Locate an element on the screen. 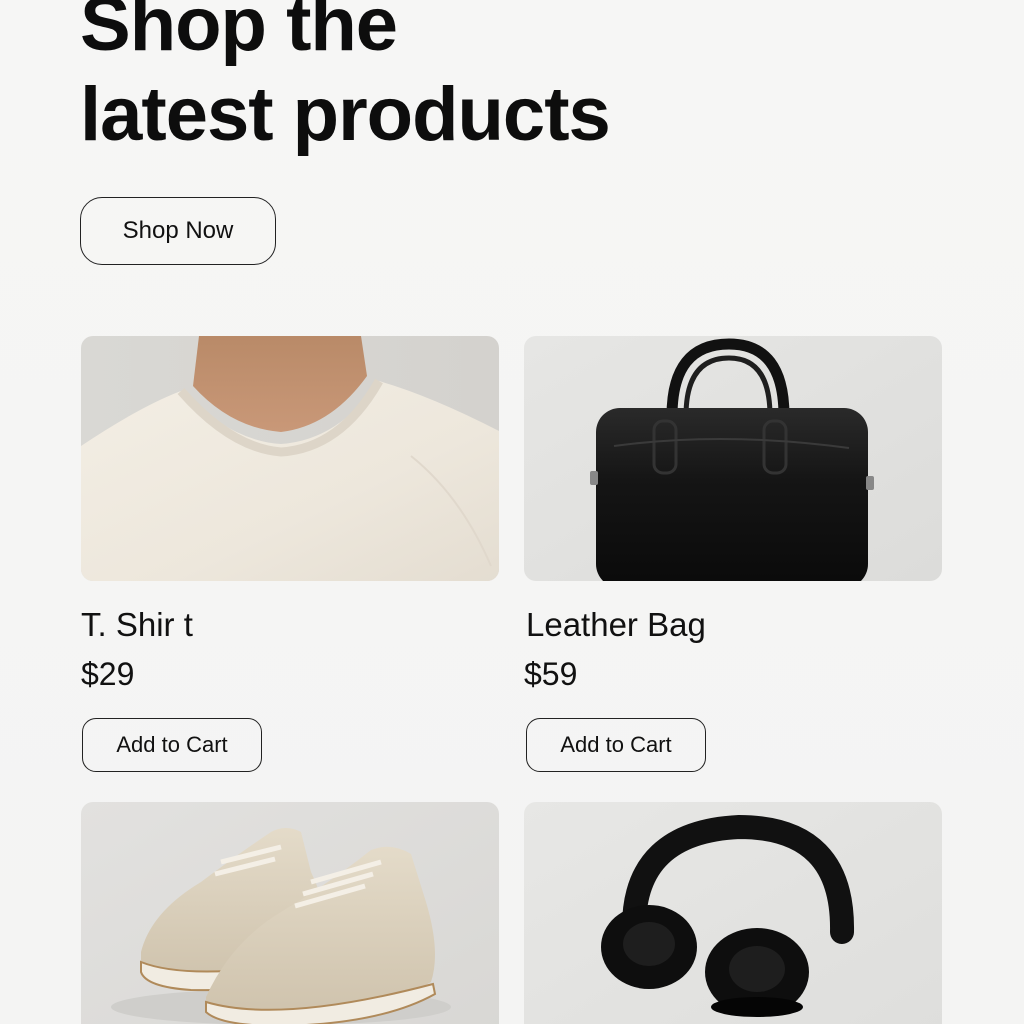 The image size is (1024, 1024). product-name: T. Shir t is located at coordinates (137, 624).